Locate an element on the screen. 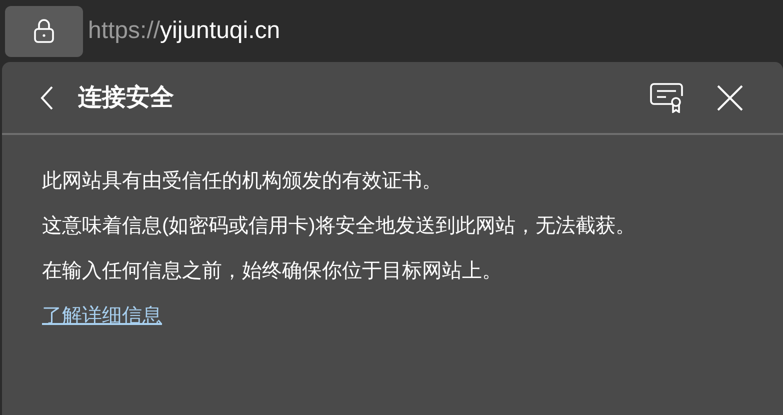  lock-icon is located at coordinates (44, 31).